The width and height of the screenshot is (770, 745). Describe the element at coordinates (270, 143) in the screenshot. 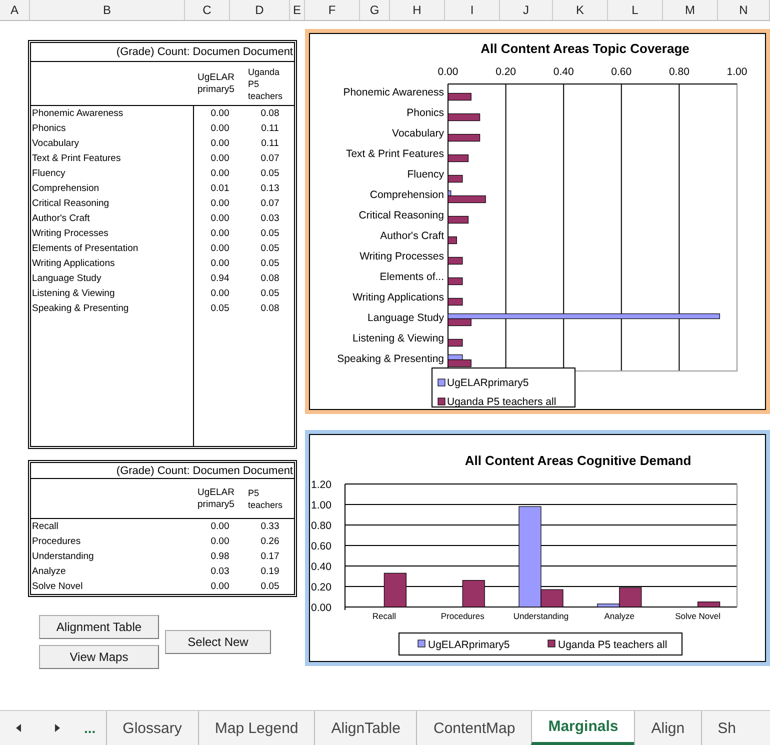

I see `table-cell: 0.11` at that location.